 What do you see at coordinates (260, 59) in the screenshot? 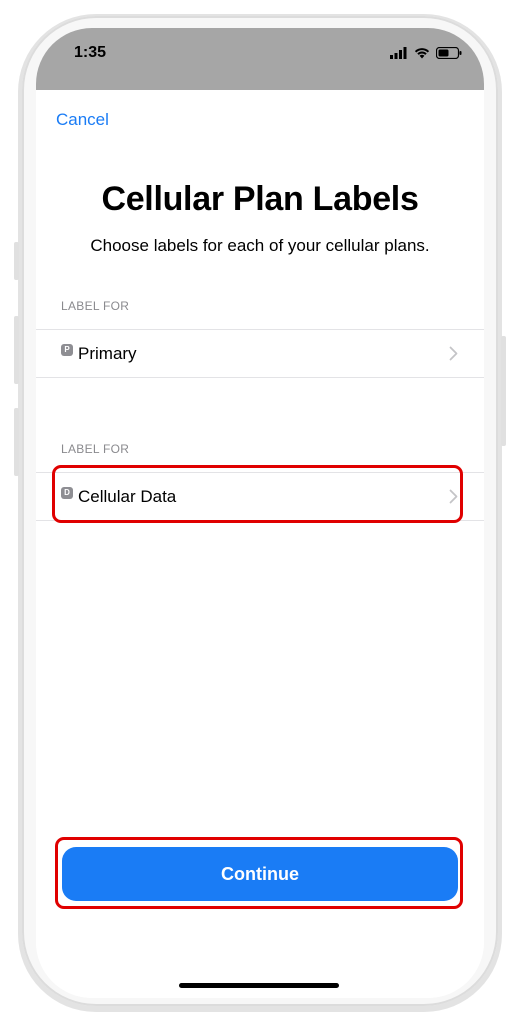
I see `status-bar: 1:35` at bounding box center [260, 59].